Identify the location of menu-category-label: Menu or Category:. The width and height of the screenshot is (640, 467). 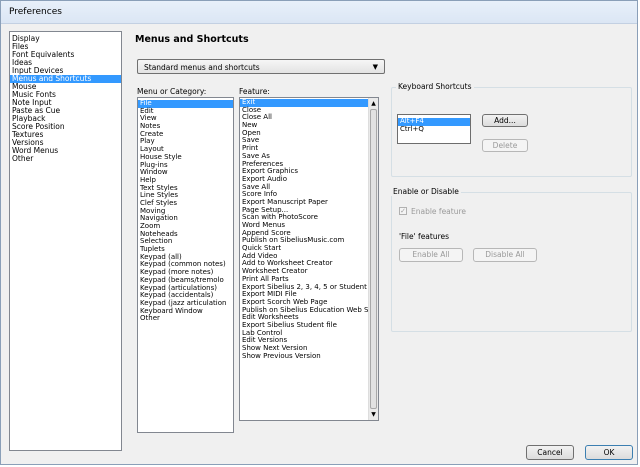
(172, 91).